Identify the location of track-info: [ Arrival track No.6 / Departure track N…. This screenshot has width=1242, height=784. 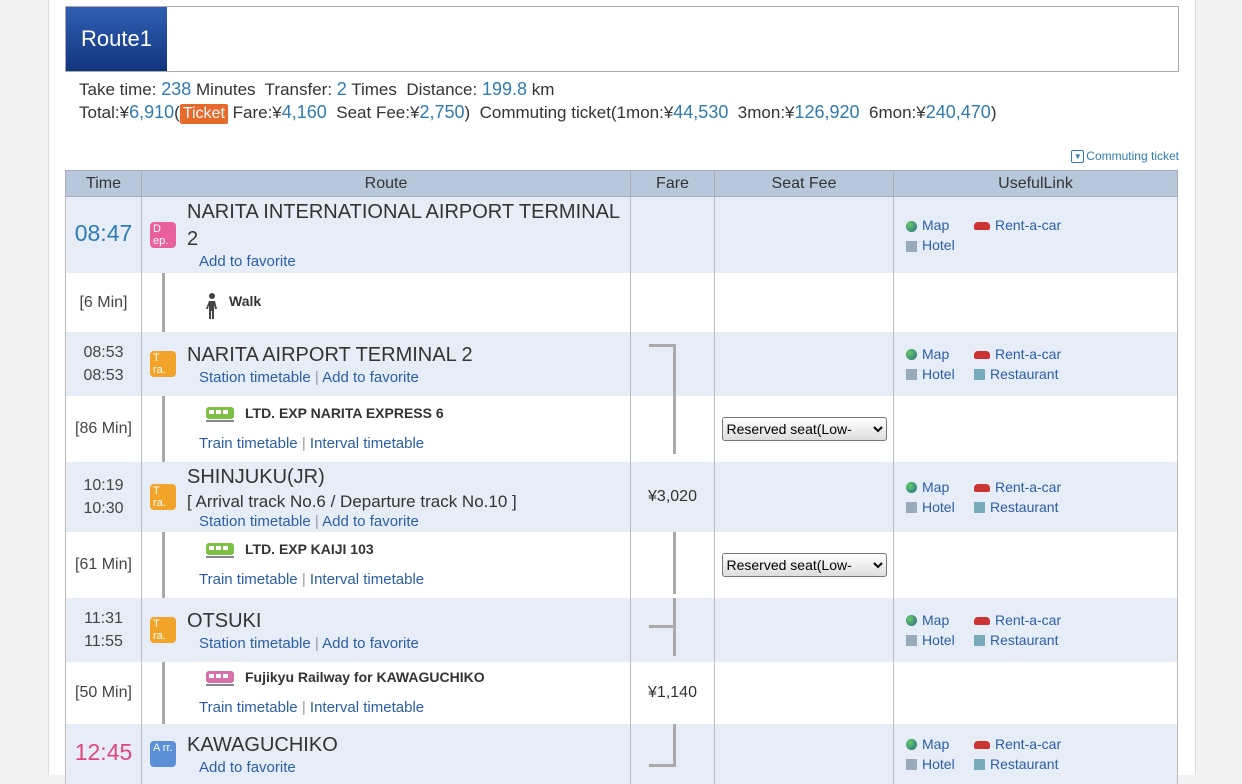
(352, 501).